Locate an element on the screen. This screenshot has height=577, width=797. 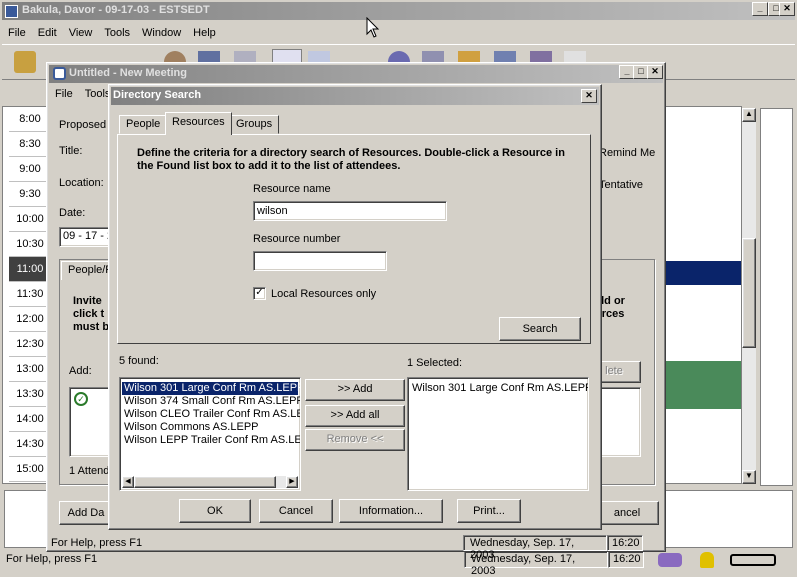
attendee-count: 1 Attend is located at coordinates (89, 471).